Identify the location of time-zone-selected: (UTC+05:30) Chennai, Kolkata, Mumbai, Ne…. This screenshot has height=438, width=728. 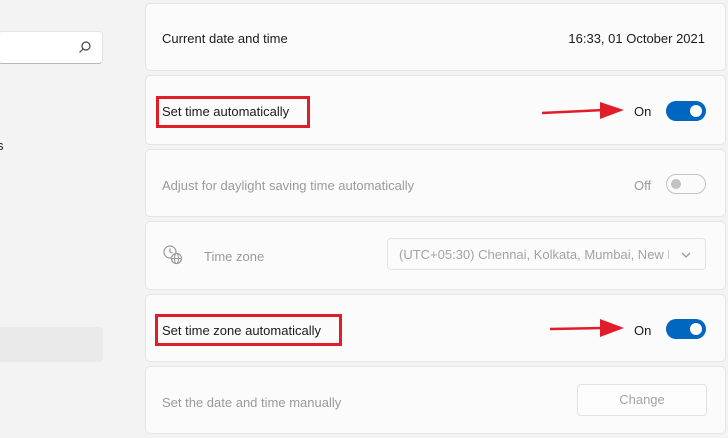
(534, 254).